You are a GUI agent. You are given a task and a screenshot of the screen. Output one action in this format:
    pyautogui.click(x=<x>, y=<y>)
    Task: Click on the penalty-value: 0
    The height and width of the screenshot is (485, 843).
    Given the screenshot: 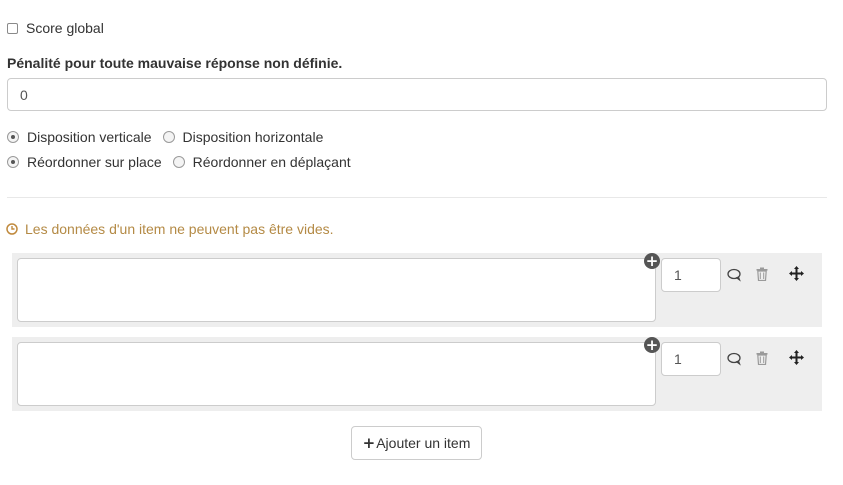 What is the action you would take?
    pyautogui.click(x=24, y=94)
    